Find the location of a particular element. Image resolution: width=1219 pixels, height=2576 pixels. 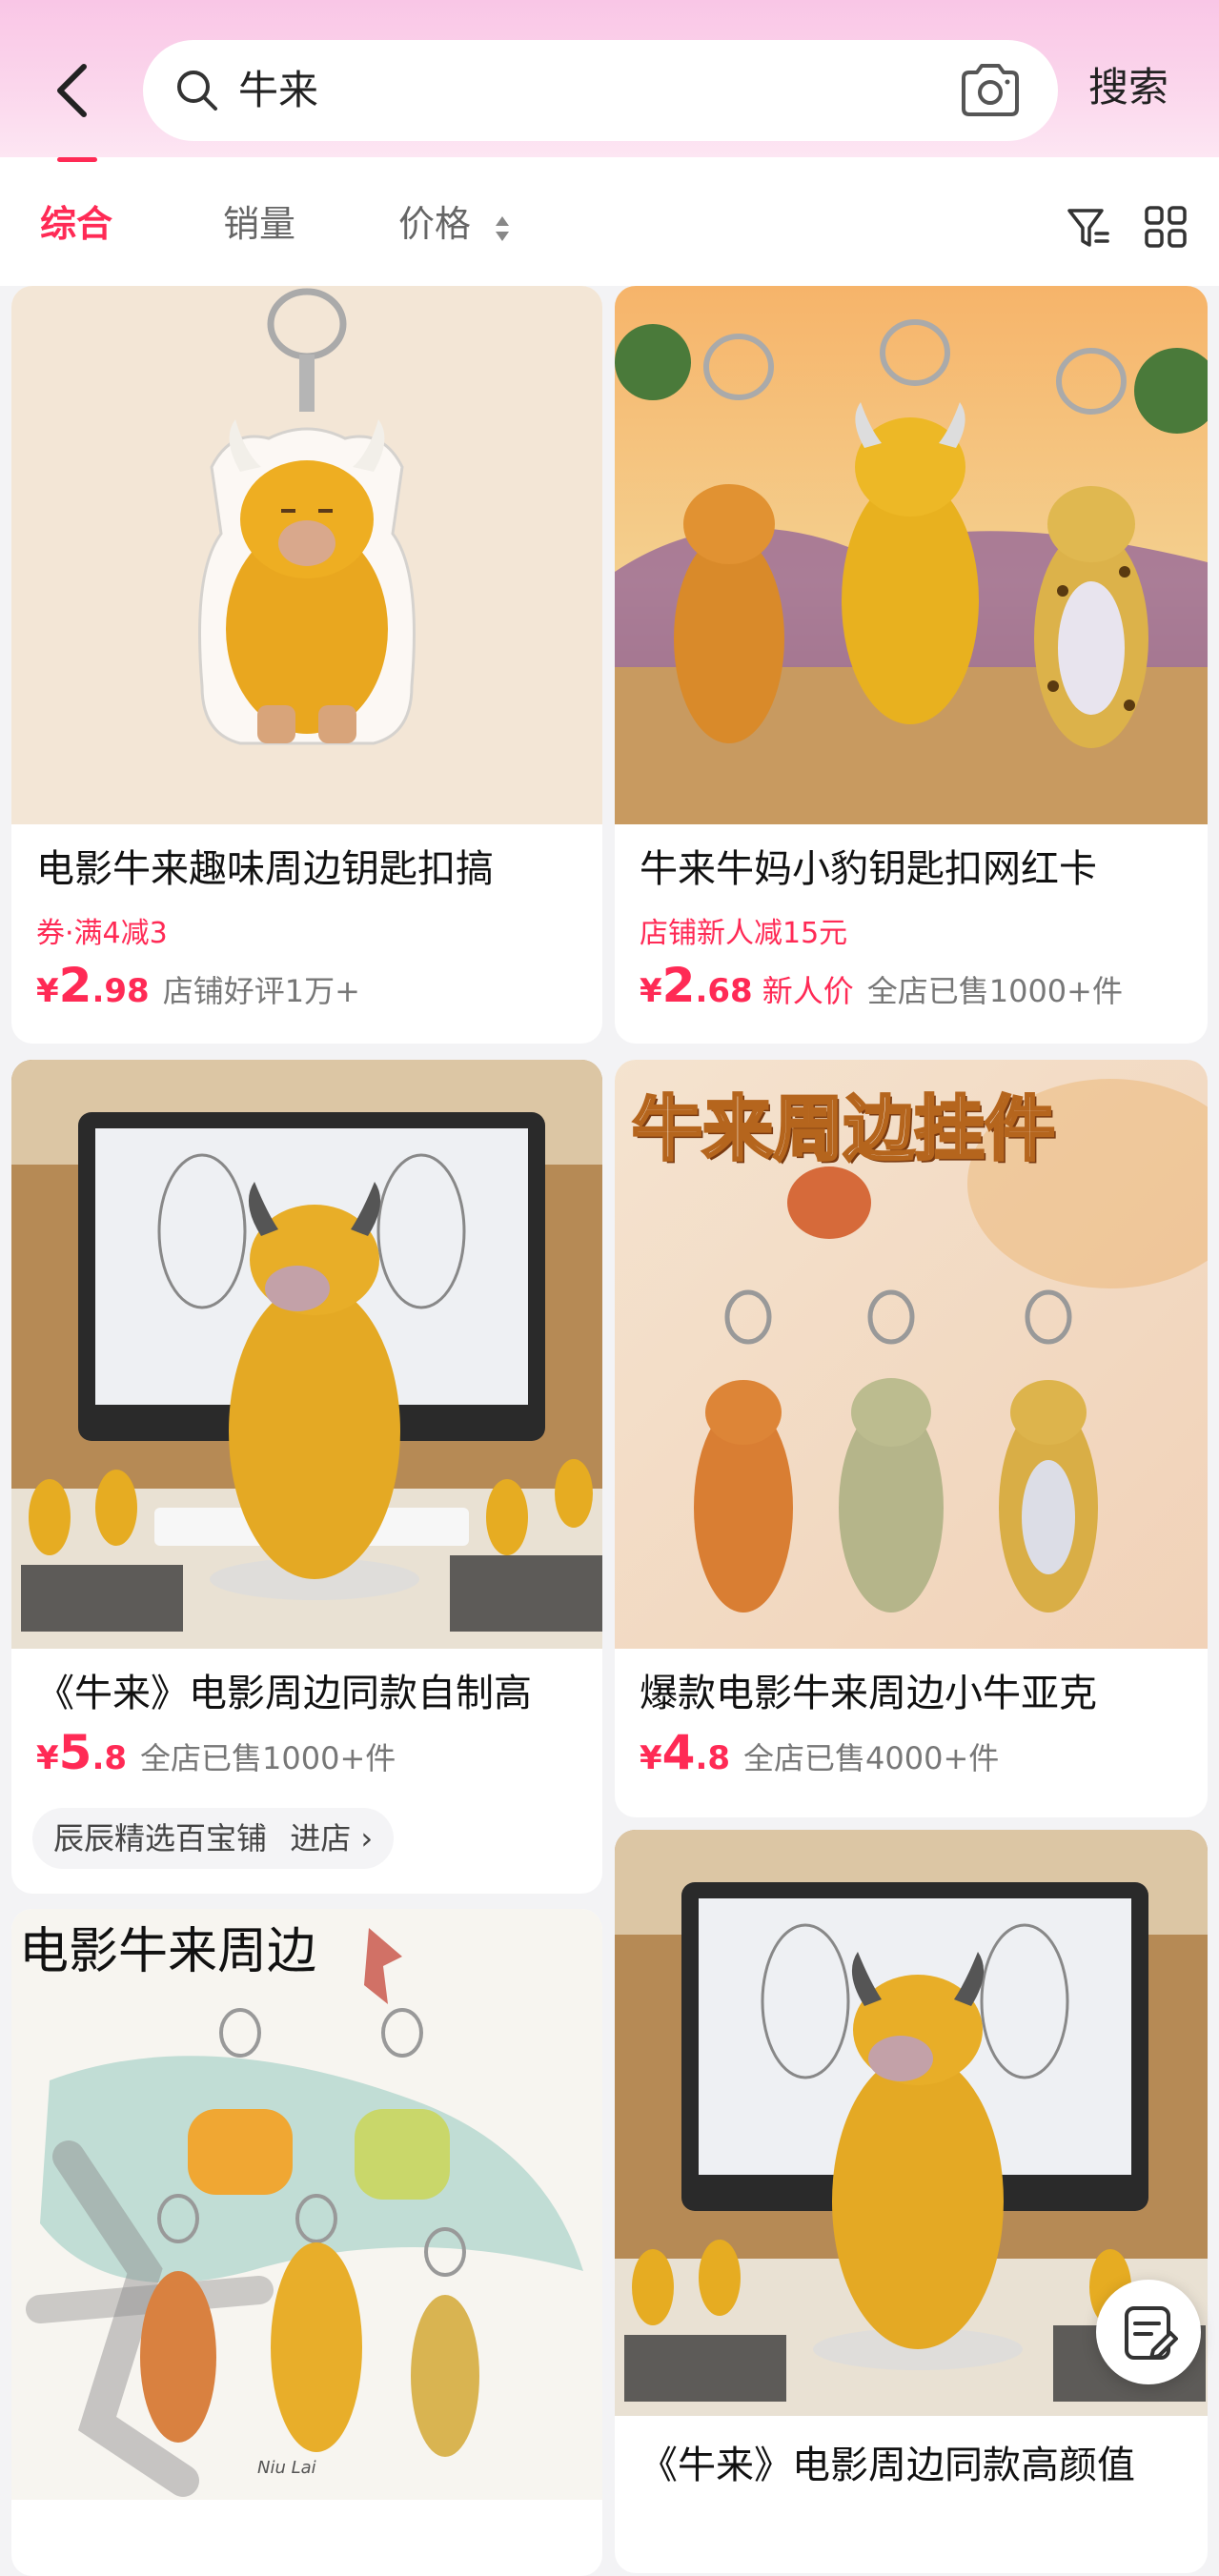

product-card: 电影牛来周边 Niu Lai is located at coordinates (306, 2242).